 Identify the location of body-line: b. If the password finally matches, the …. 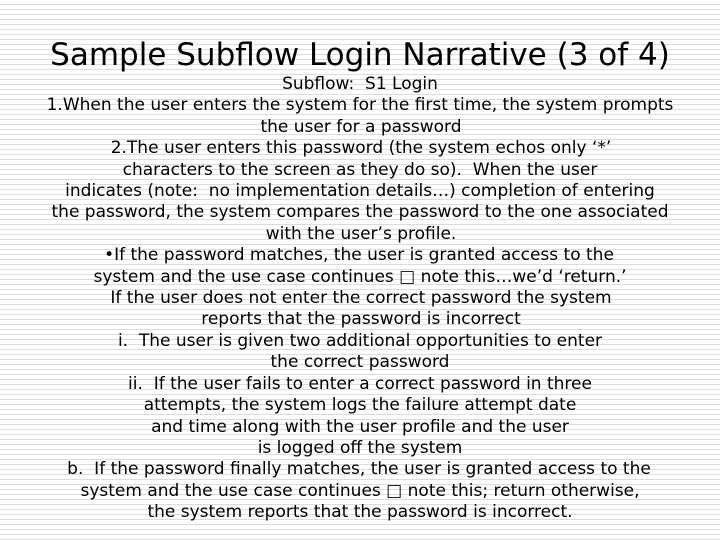
(359, 469).